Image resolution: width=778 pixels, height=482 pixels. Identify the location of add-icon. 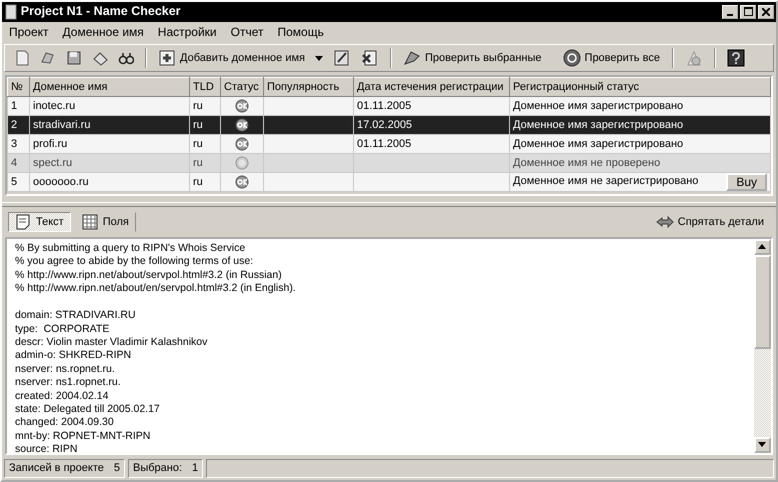
(167, 57).